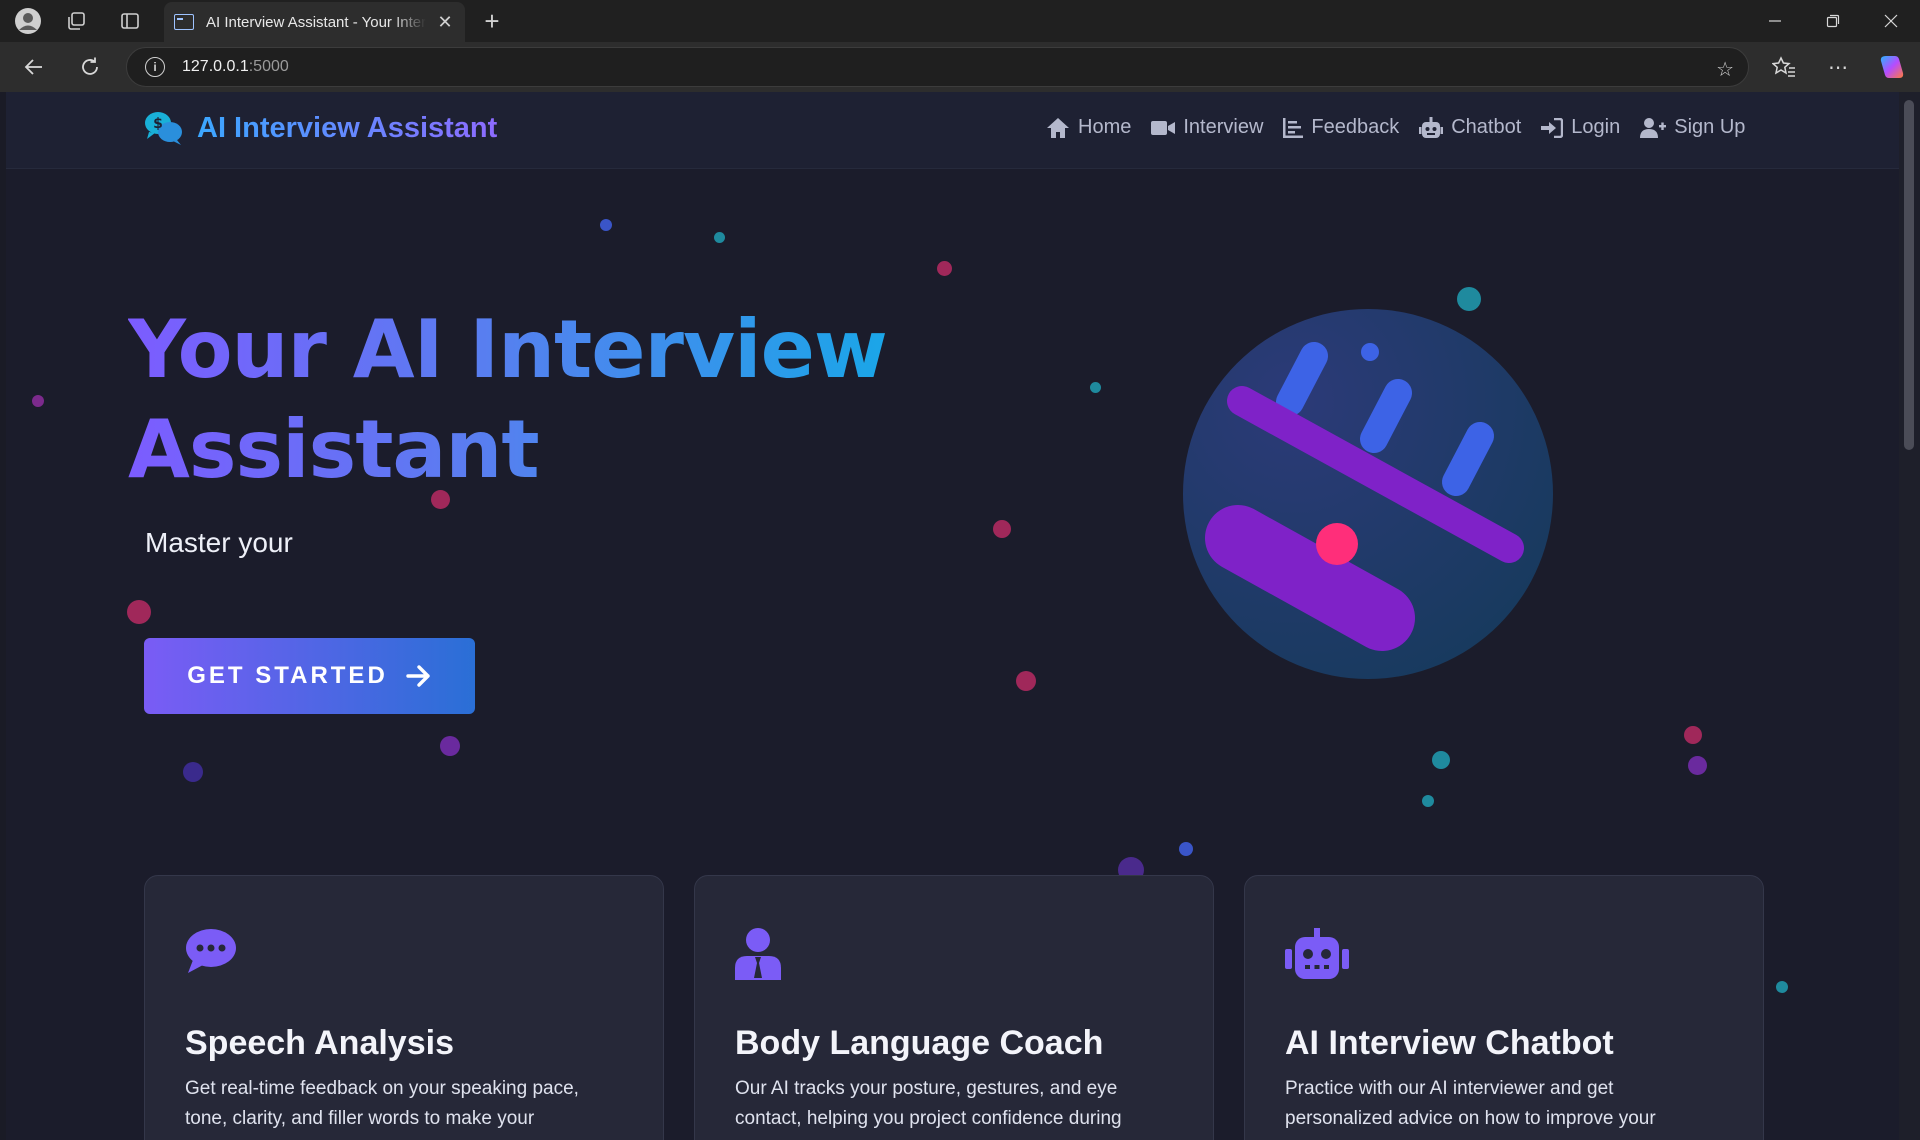 The width and height of the screenshot is (1920, 1140). What do you see at coordinates (1355, 127) in the screenshot?
I see `nav-feedback-label: Feedback` at bounding box center [1355, 127].